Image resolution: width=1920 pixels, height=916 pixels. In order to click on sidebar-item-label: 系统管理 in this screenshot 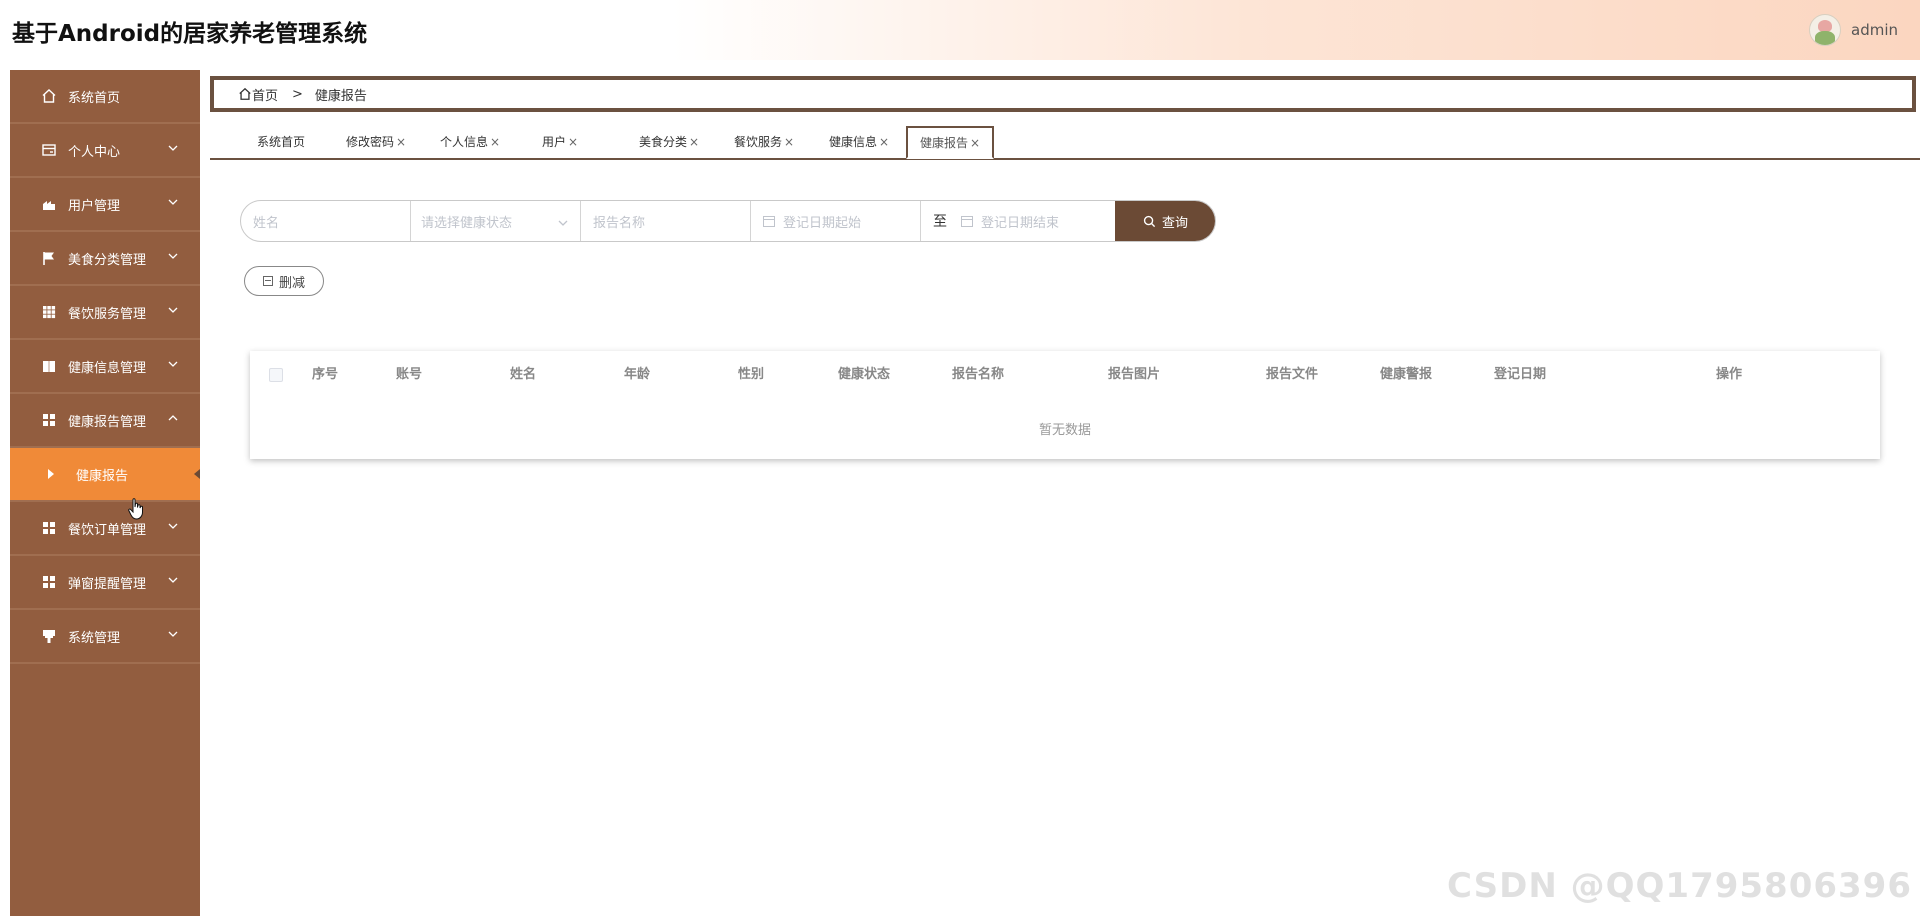, I will do `click(94, 638)`.